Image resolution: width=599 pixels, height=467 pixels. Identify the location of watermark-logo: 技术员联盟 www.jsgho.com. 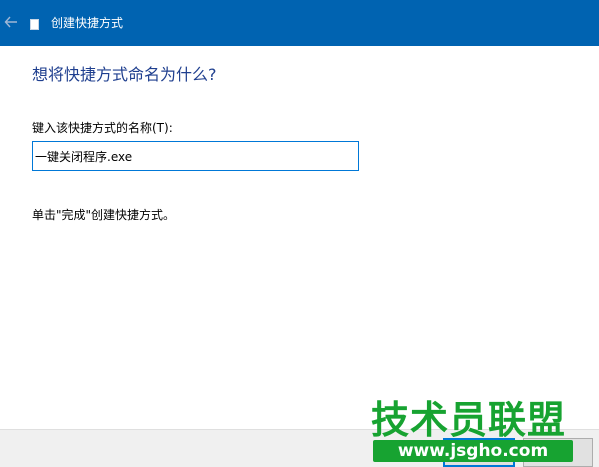
(472, 431).